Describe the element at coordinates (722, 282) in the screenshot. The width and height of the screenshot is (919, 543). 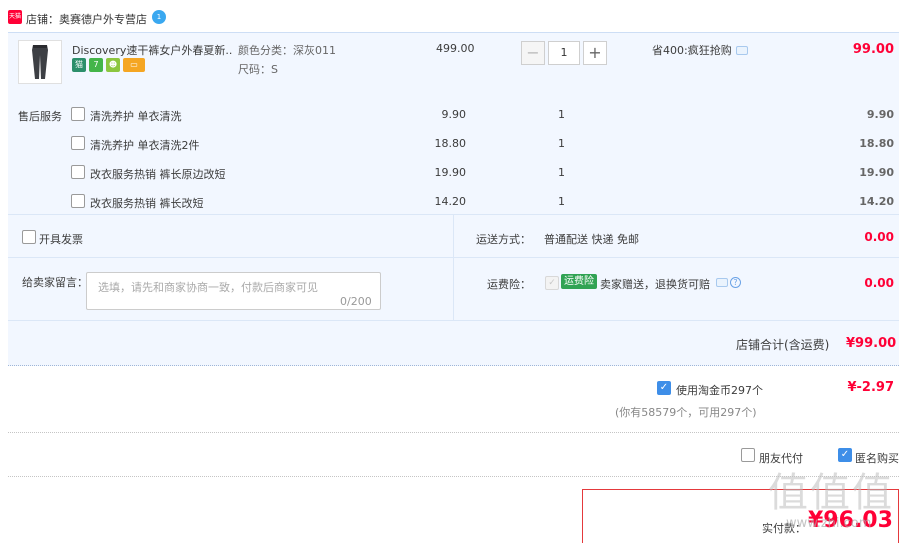
I see `insurance-chat-icon` at that location.